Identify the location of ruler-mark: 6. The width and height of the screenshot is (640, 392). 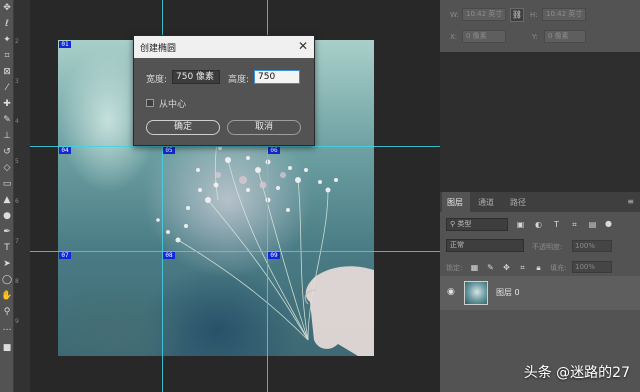
(17, 201).